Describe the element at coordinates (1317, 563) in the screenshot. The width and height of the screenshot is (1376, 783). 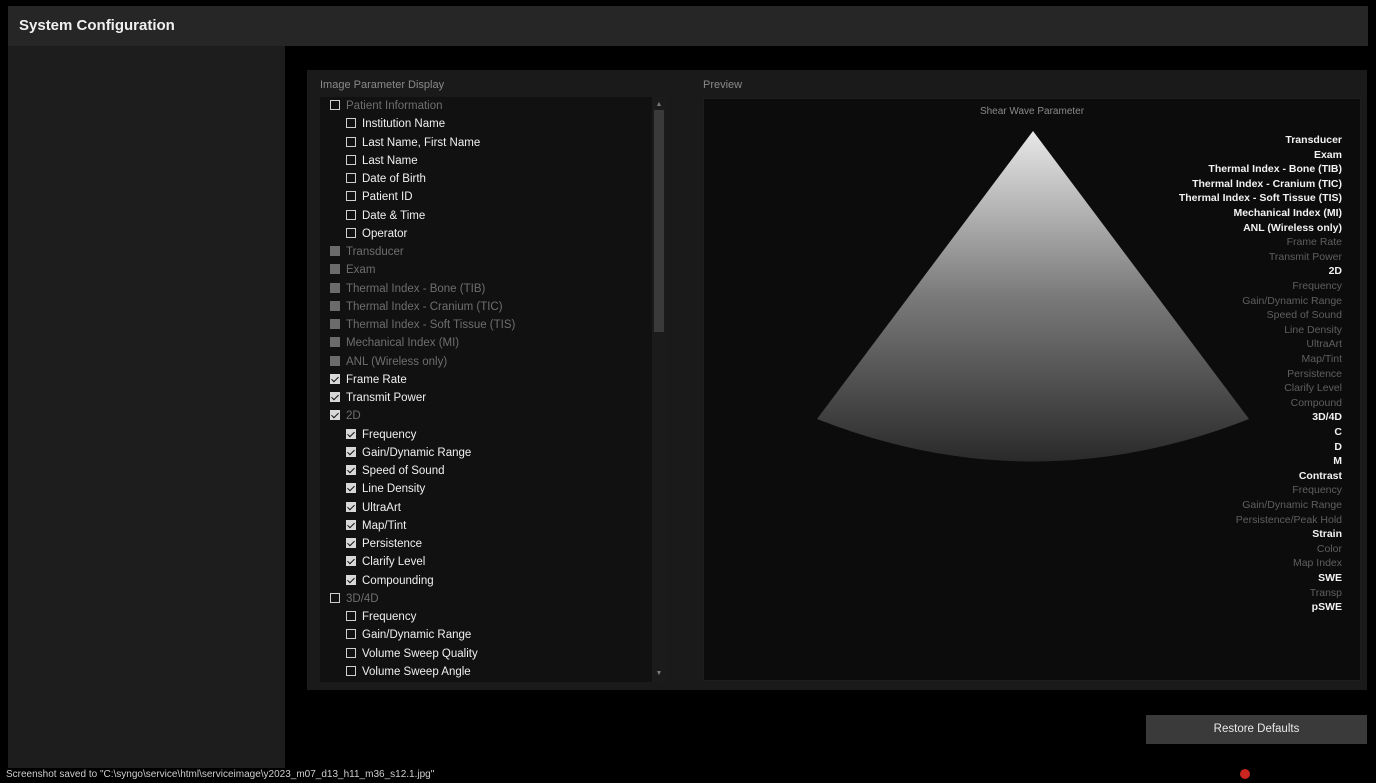
I see `preview-parameter: Map Index` at that location.